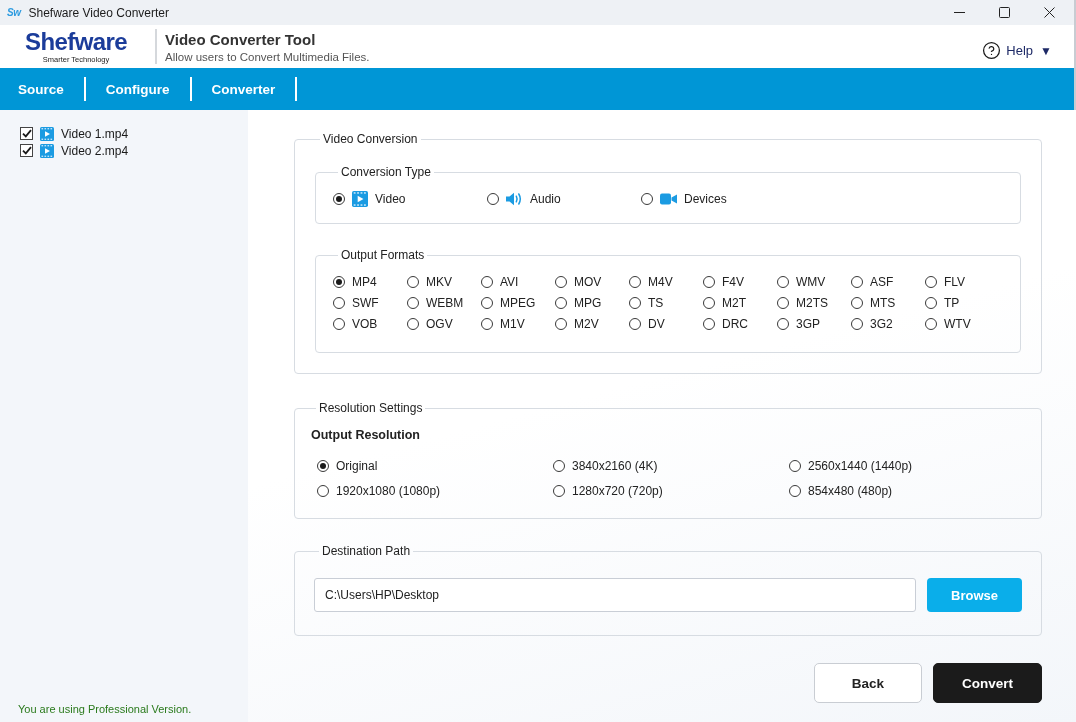 Image resolution: width=1076 pixels, height=722 pixels. I want to click on format-label: 3GP, so click(808, 323).